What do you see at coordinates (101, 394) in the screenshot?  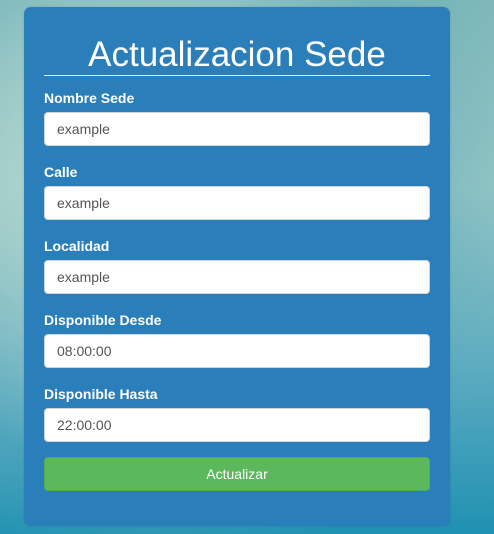 I see `disponible-hasta-label: Disponible Hasta` at bounding box center [101, 394].